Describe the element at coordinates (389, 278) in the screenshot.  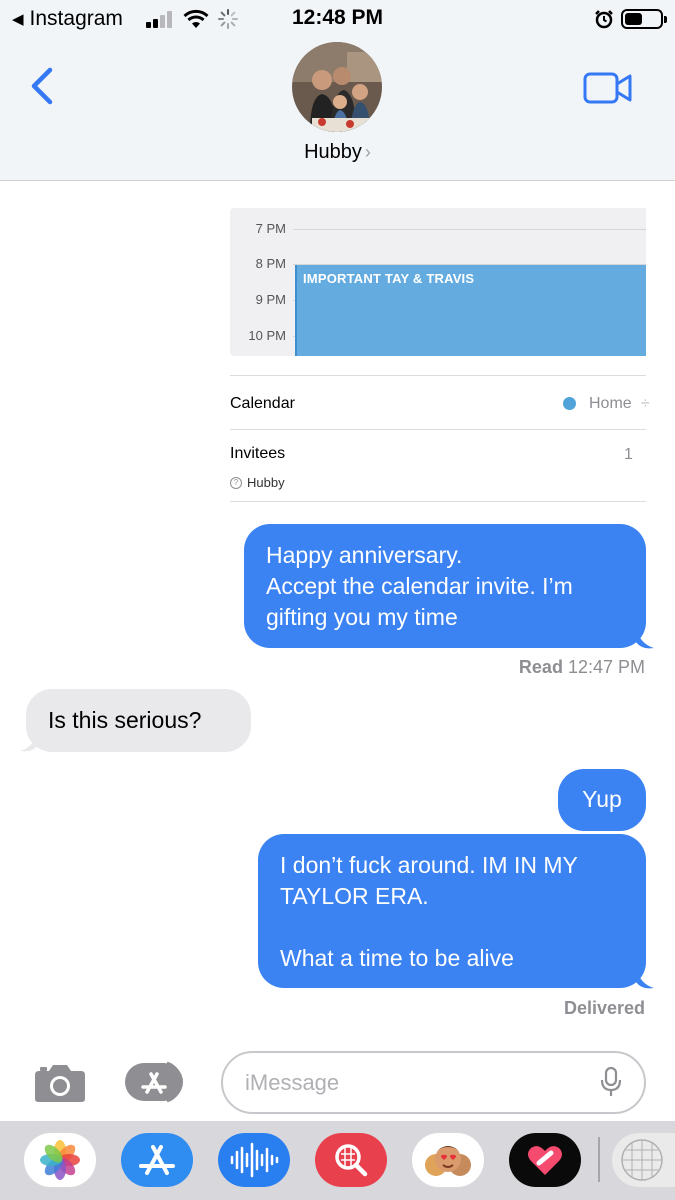
I see `event-title: IMPORTANT TAY & TRAVIS` at that location.